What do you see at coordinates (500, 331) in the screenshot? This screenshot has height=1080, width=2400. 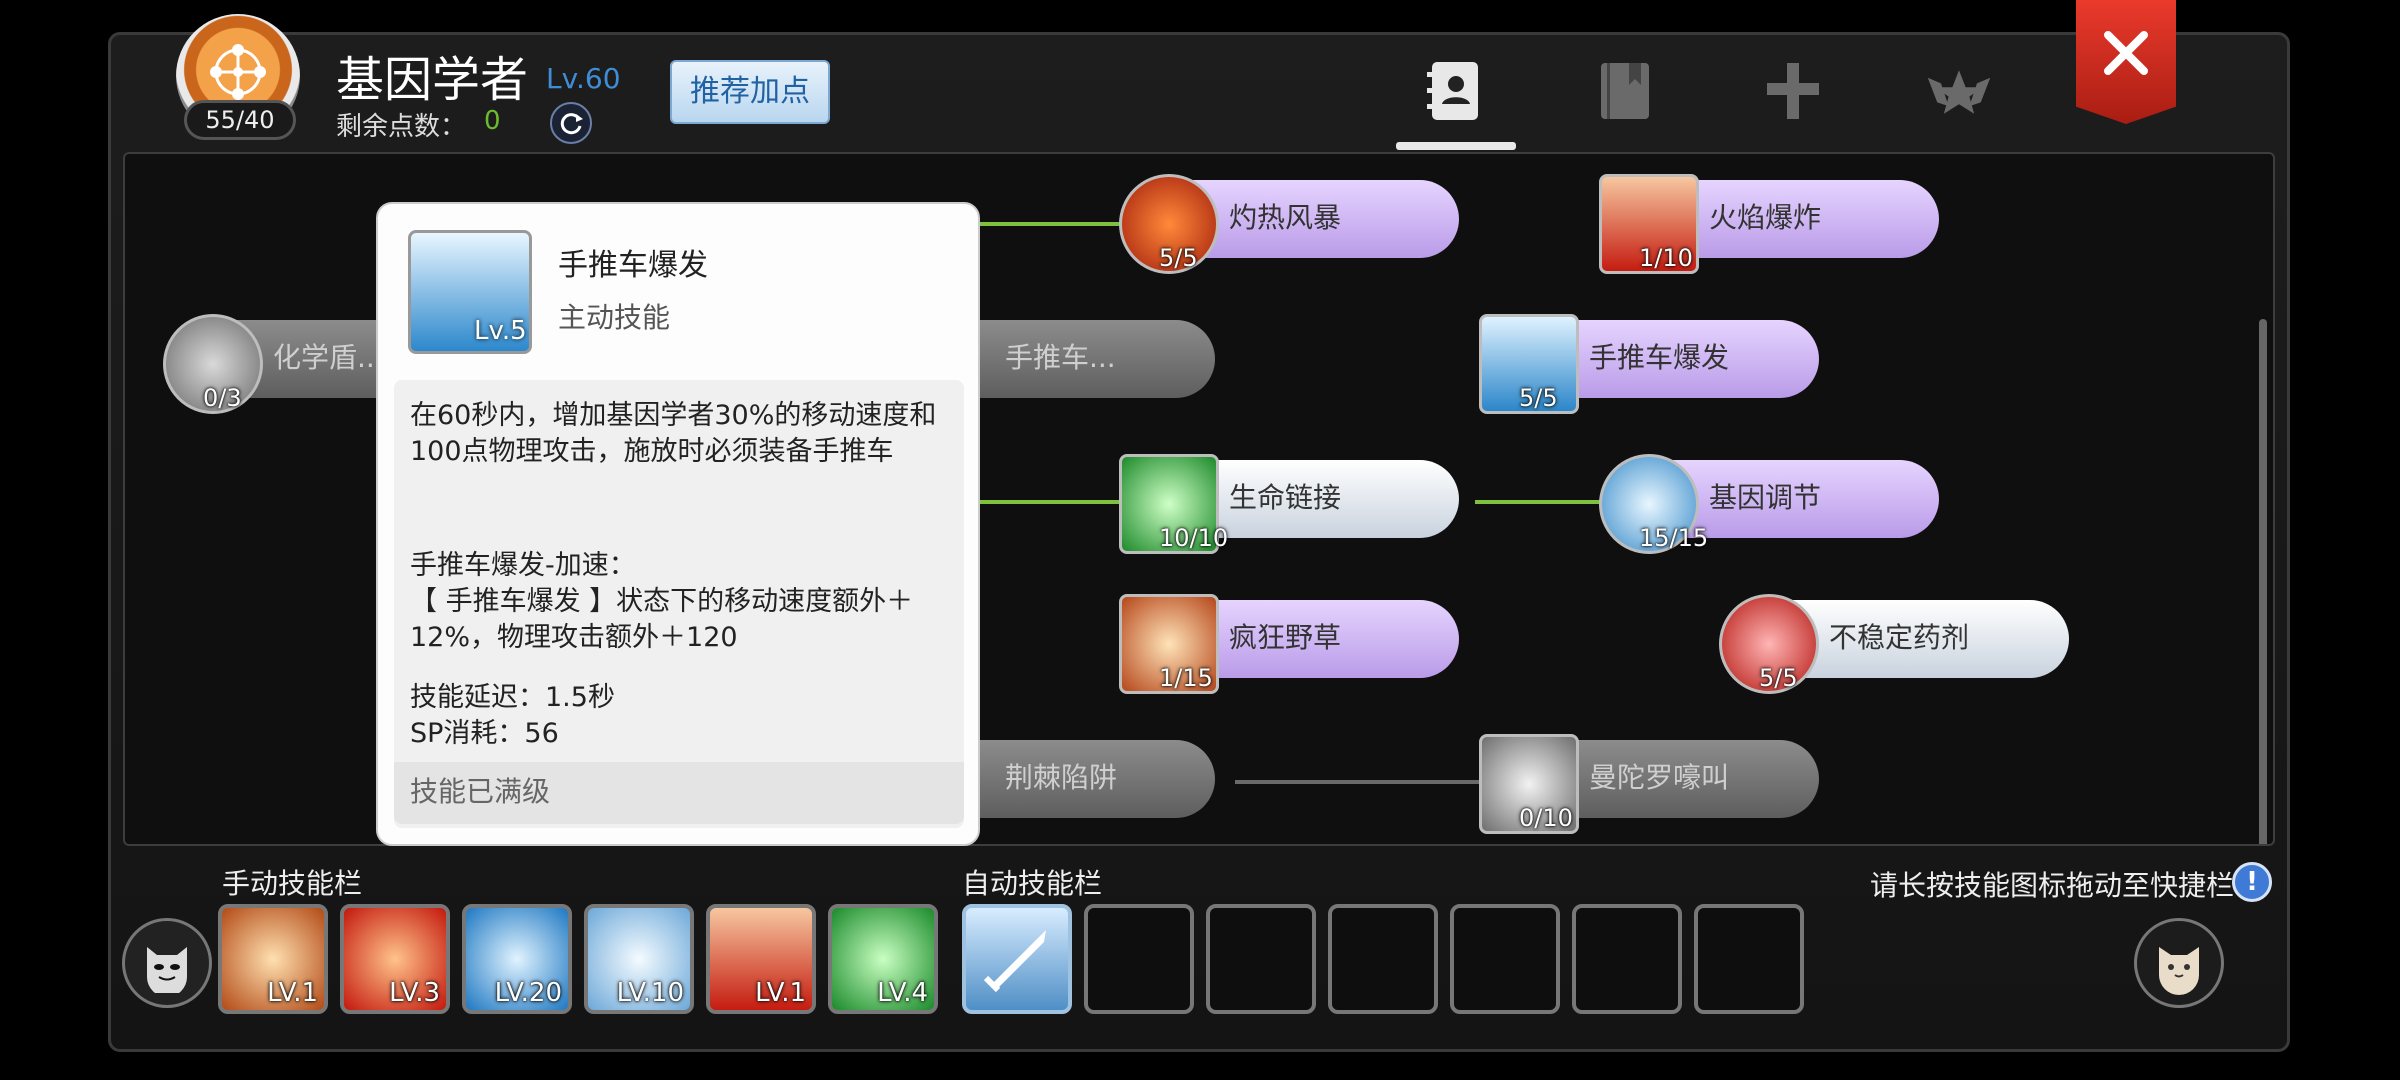 I see `tooltip-level: Lv.5` at bounding box center [500, 331].